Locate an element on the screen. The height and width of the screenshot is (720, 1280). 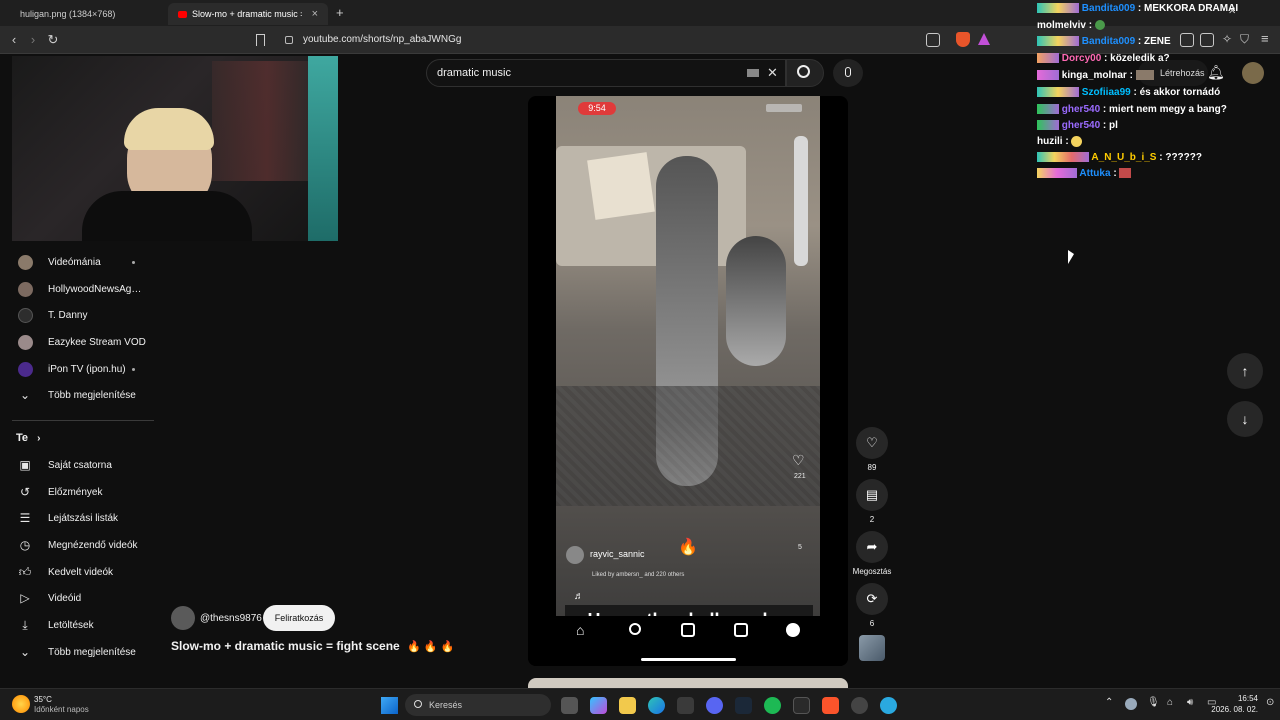
site-info-icon is located at coordinates (289, 40).